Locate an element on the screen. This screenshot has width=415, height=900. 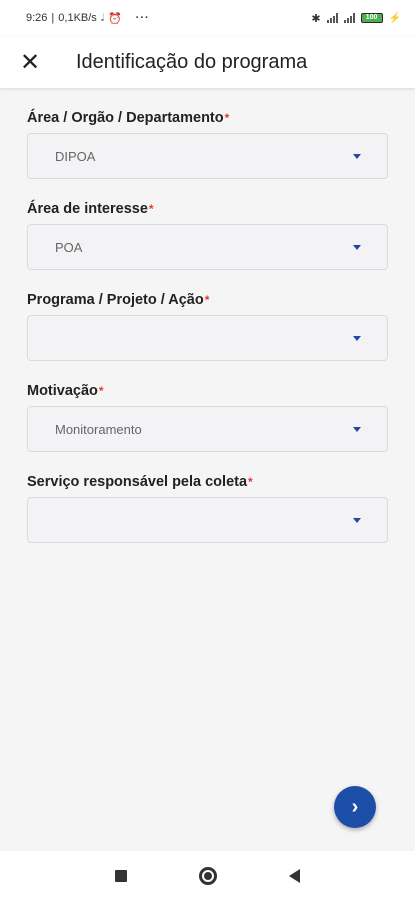
programa-select is located at coordinates (207, 338).